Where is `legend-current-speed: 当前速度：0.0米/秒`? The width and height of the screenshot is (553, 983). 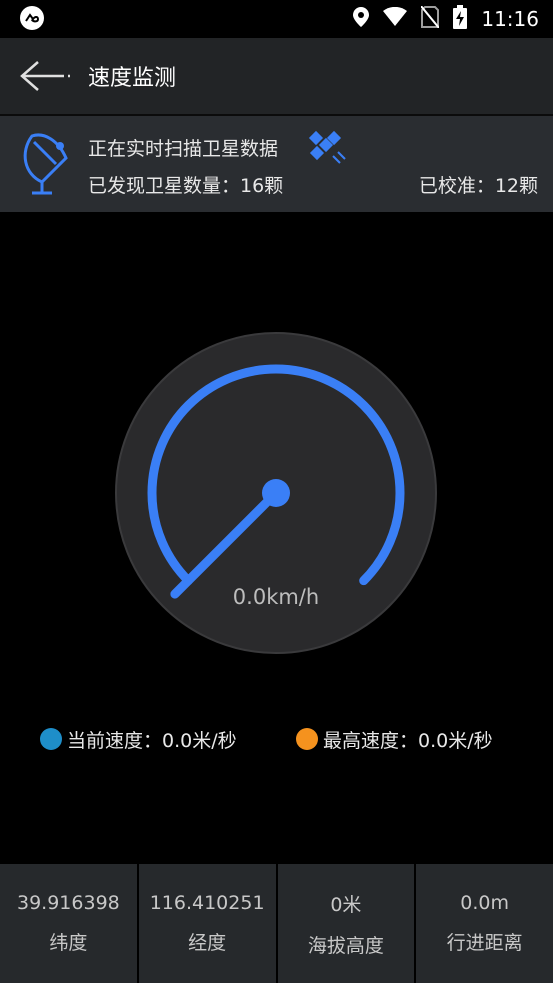 legend-current-speed: 当前速度：0.0米/秒 is located at coordinates (138, 739).